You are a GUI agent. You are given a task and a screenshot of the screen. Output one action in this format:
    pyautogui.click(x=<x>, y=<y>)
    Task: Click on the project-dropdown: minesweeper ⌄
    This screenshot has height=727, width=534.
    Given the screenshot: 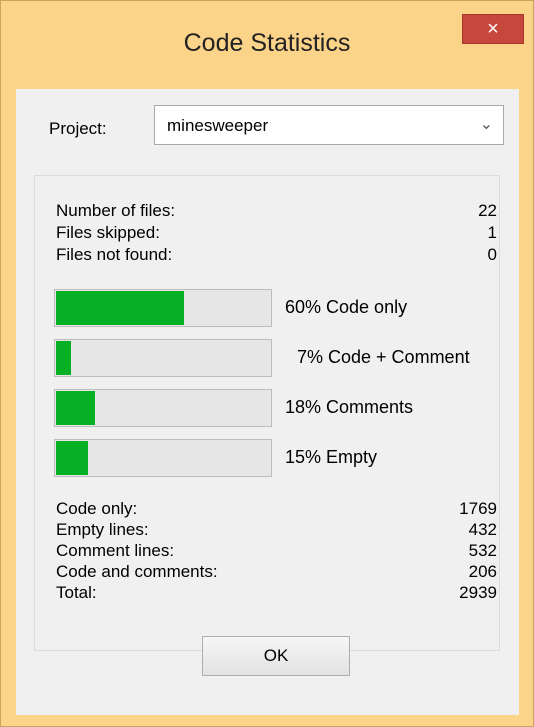 What is the action you would take?
    pyautogui.click(x=329, y=125)
    